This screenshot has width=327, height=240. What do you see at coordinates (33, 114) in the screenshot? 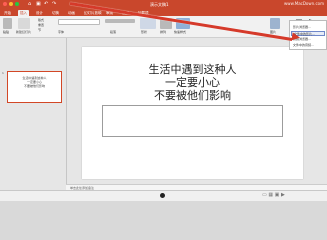
I see `slide-thumbnail-pane: 1 生活中遇到这种人 一定要小心 不要被他们影响` at bounding box center [33, 114].